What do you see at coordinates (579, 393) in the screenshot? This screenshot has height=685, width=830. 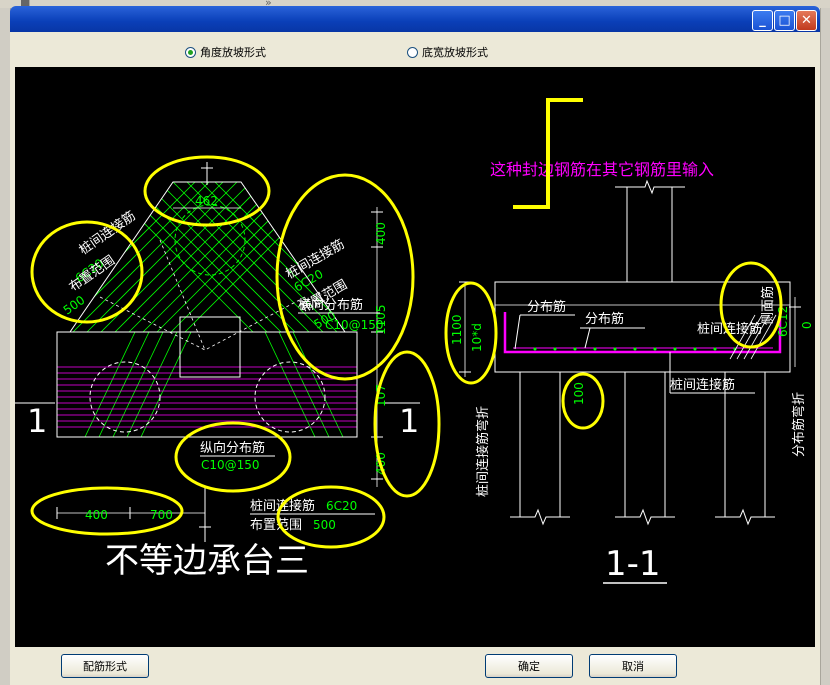 I see `dim-100: 100` at bounding box center [579, 393].